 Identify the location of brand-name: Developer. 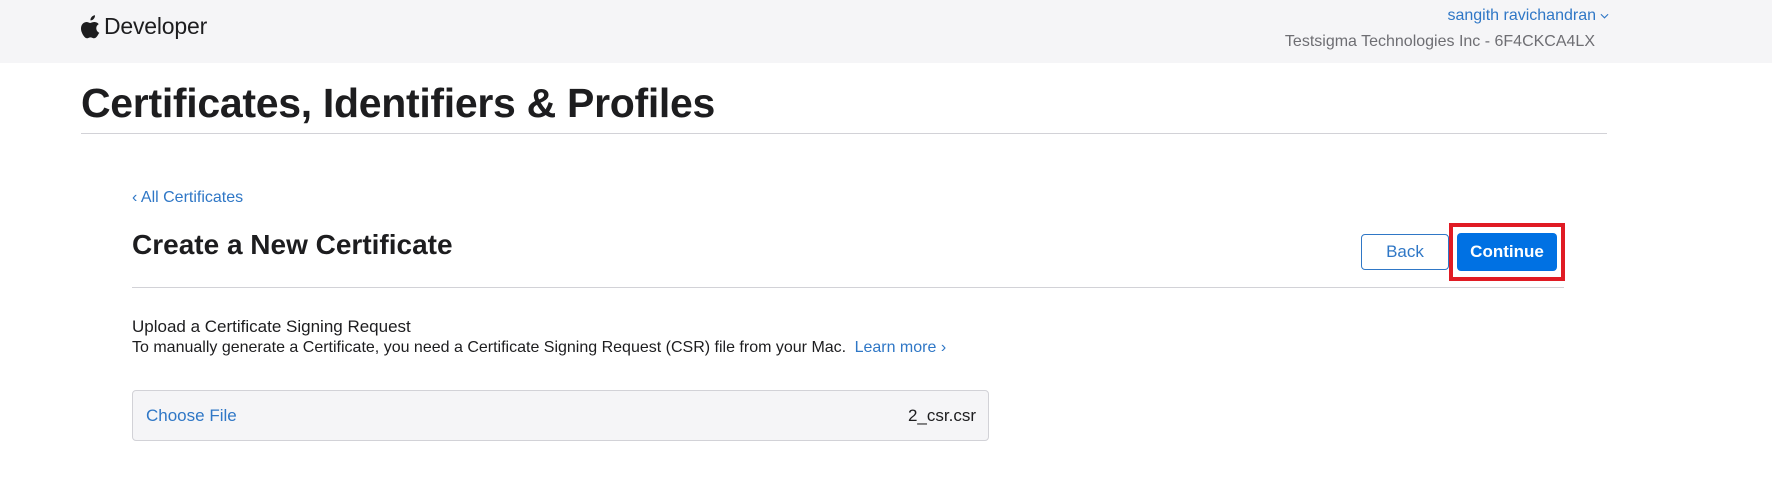
(156, 26).